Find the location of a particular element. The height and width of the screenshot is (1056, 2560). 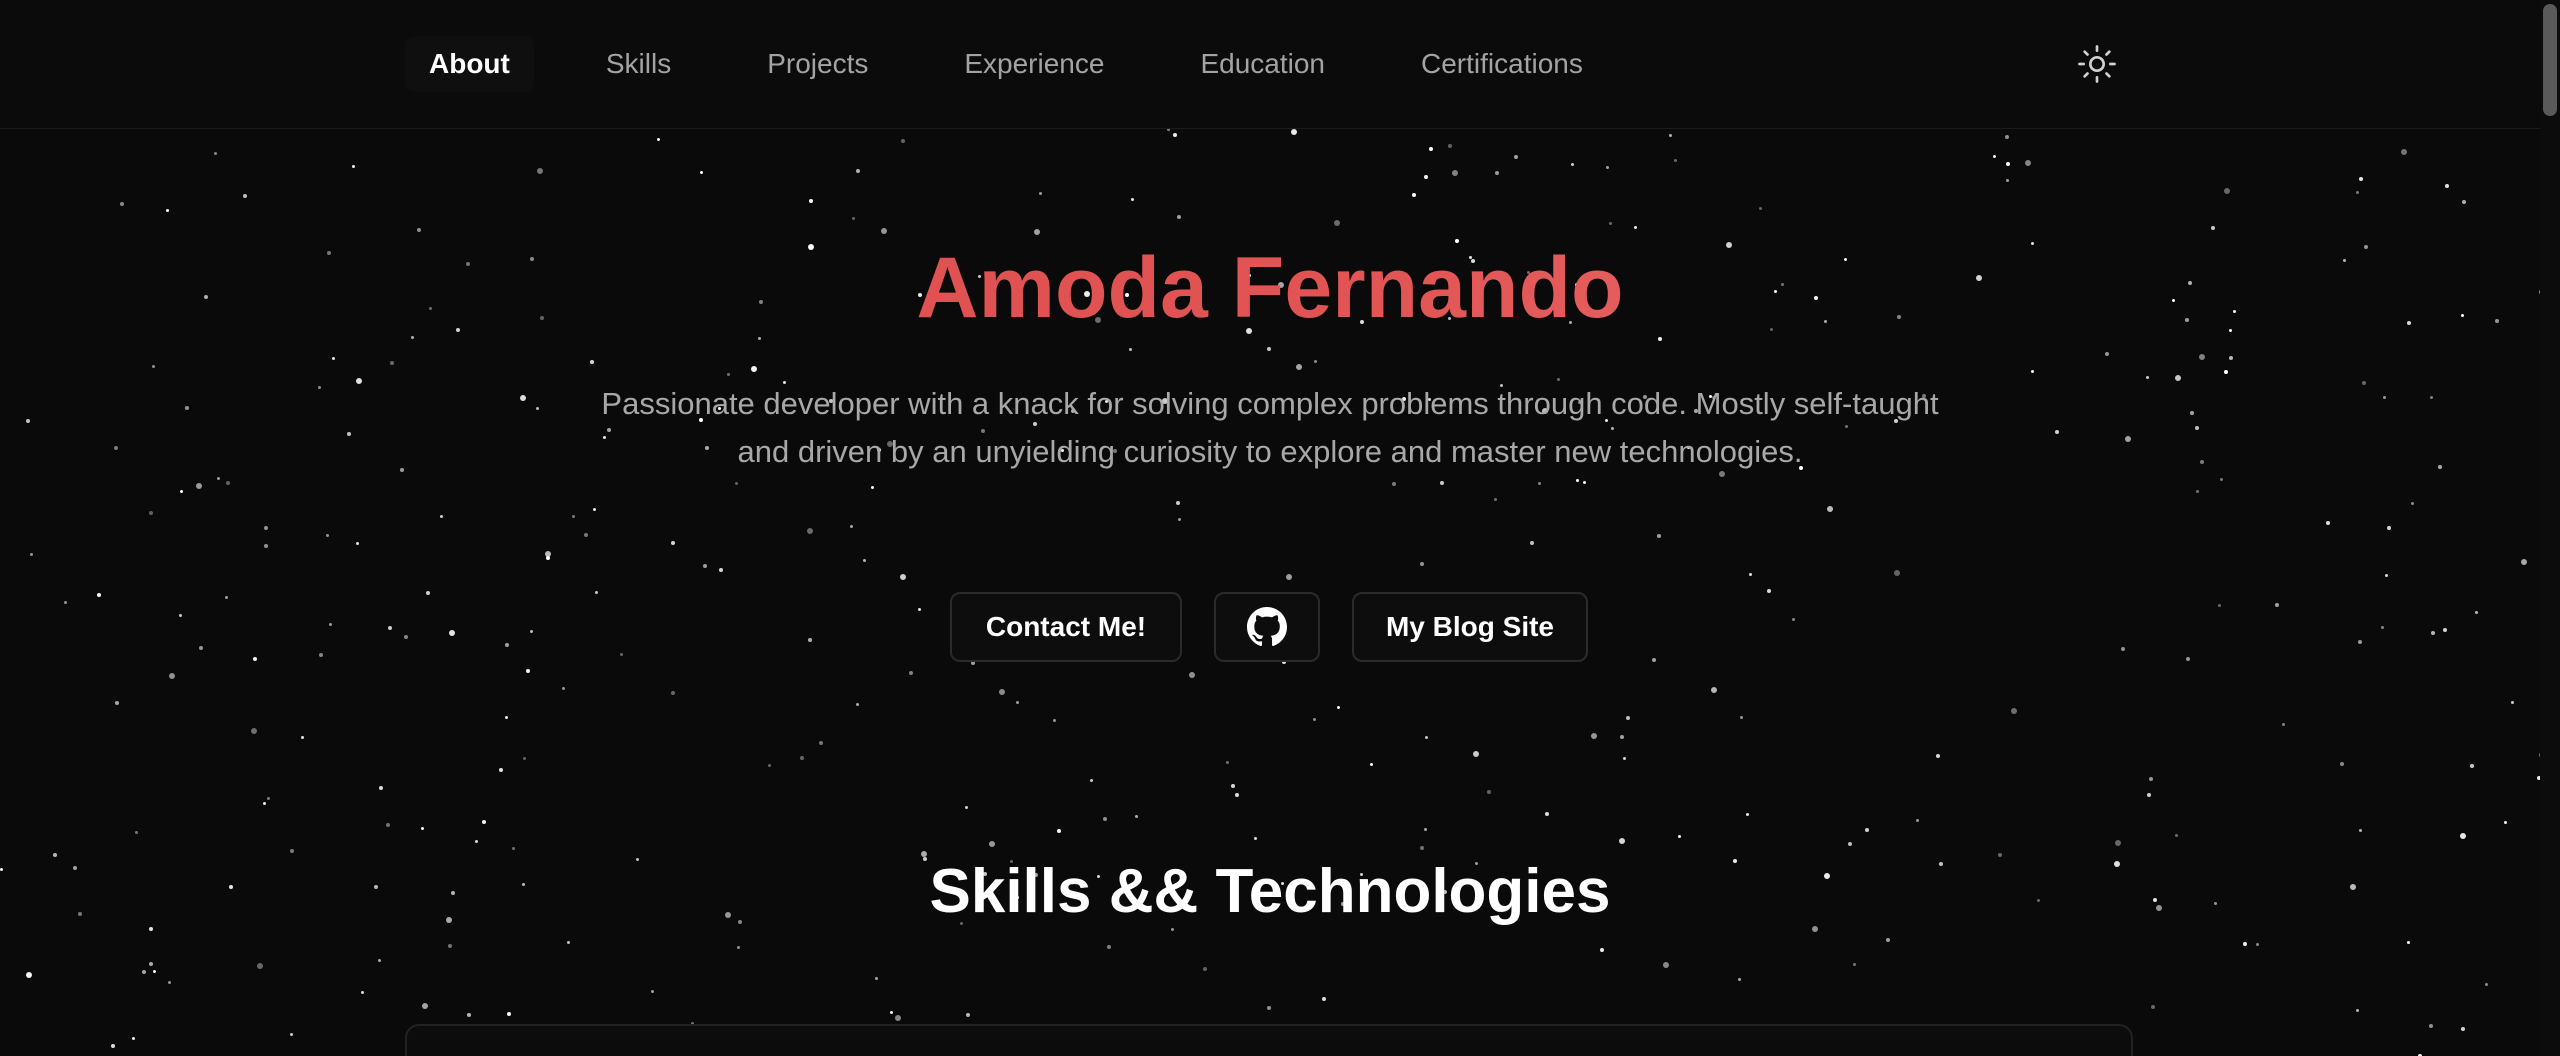

github-icon is located at coordinates (1267, 627).